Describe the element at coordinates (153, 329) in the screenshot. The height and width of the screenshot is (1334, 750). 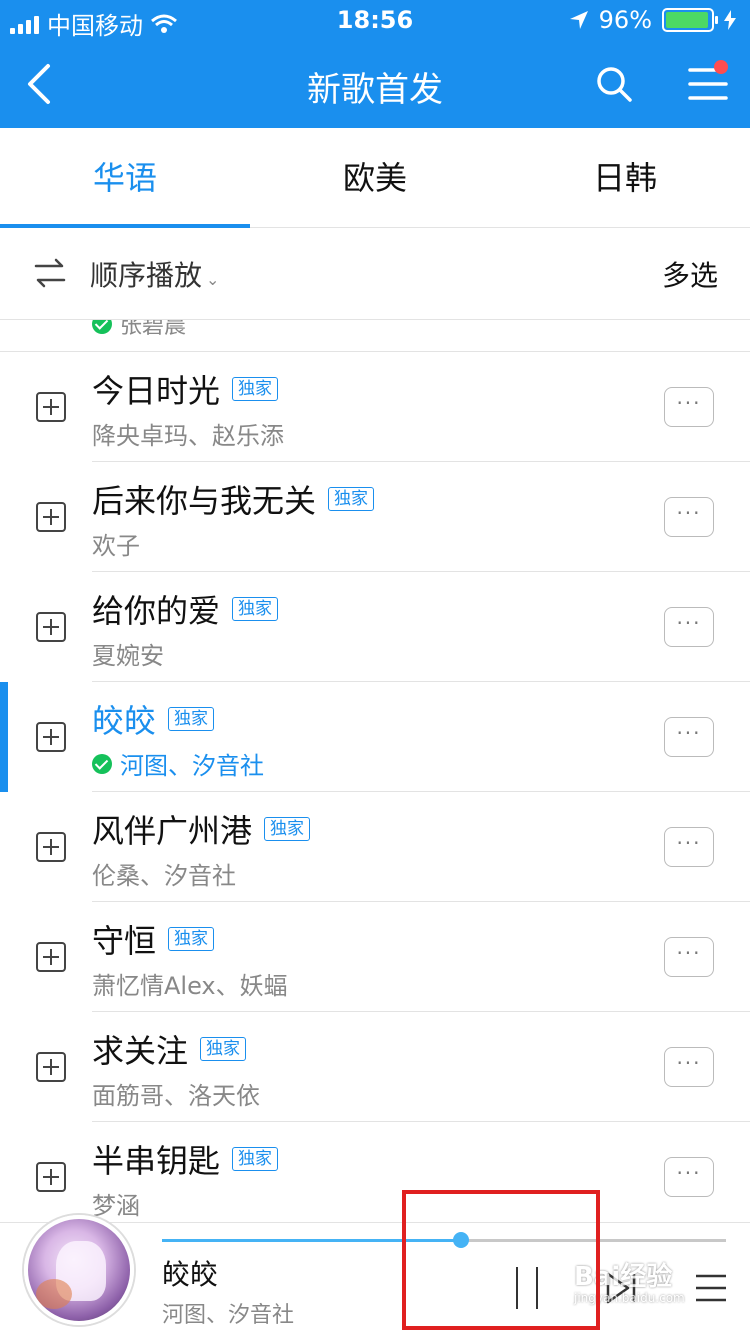
I see `song-artist: 张碧晨` at that location.